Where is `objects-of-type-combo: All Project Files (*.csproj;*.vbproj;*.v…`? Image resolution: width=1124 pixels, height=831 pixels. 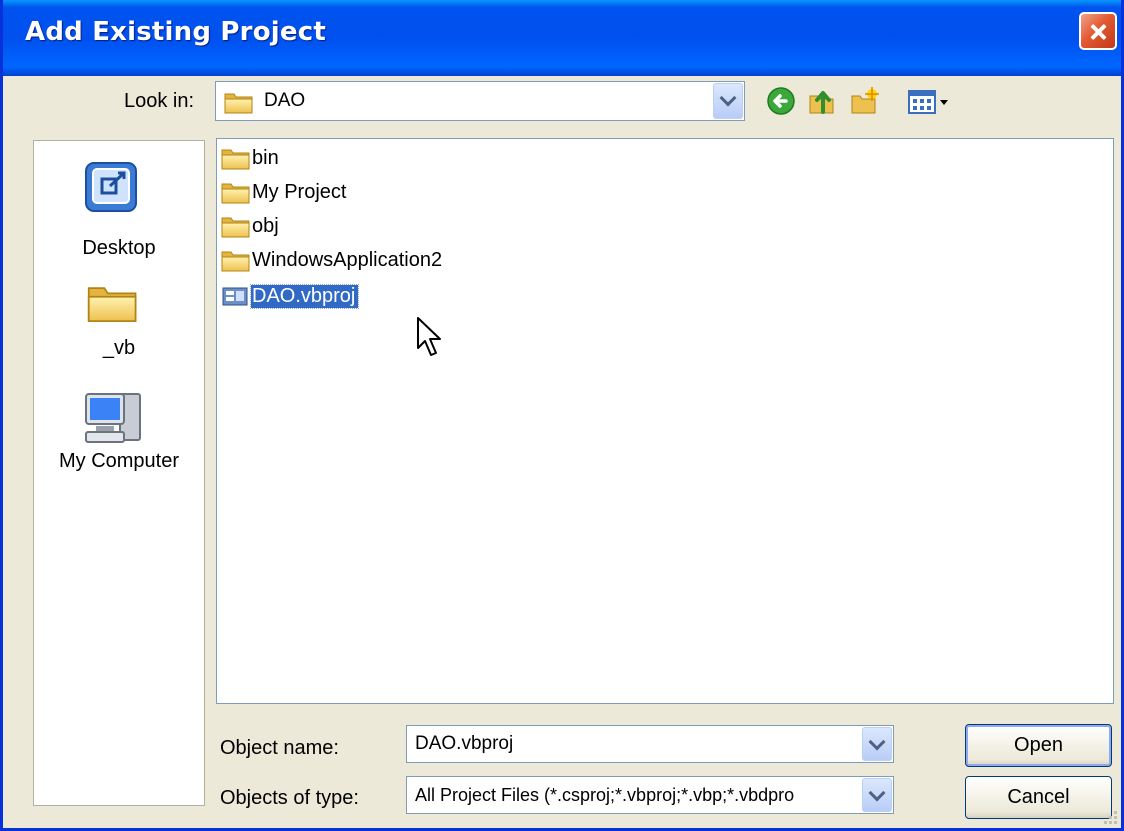 objects-of-type-combo: All Project Files (*.csproj;*.vbproj;*.v… is located at coordinates (650, 795).